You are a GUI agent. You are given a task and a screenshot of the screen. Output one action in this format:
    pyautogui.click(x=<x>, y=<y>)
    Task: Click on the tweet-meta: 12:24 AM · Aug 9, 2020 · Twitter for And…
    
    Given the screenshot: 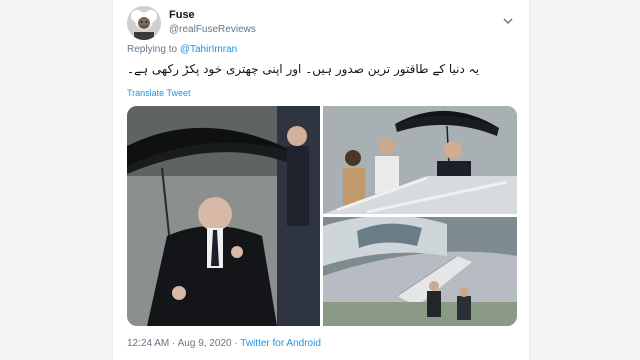 What is the action you would take?
    pyautogui.click(x=224, y=343)
    